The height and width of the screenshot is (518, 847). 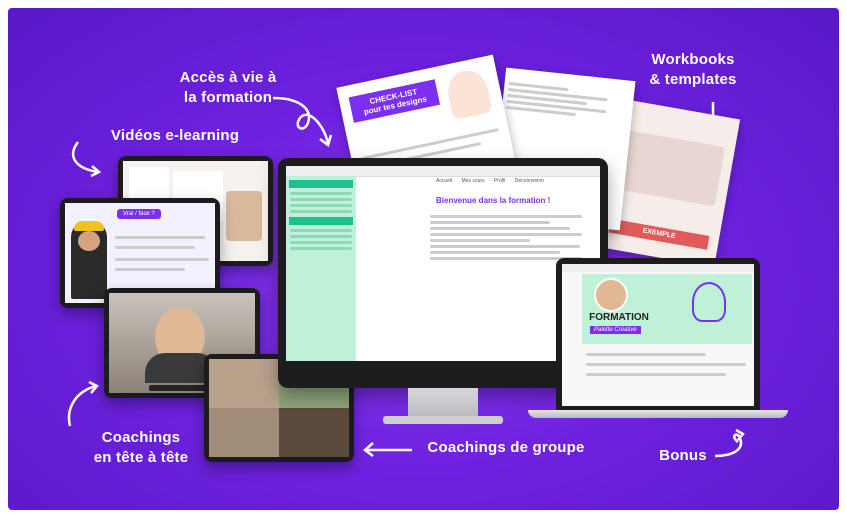 I want to click on checklist-title: CHECK-LIST pour tes designs, so click(x=394, y=101).